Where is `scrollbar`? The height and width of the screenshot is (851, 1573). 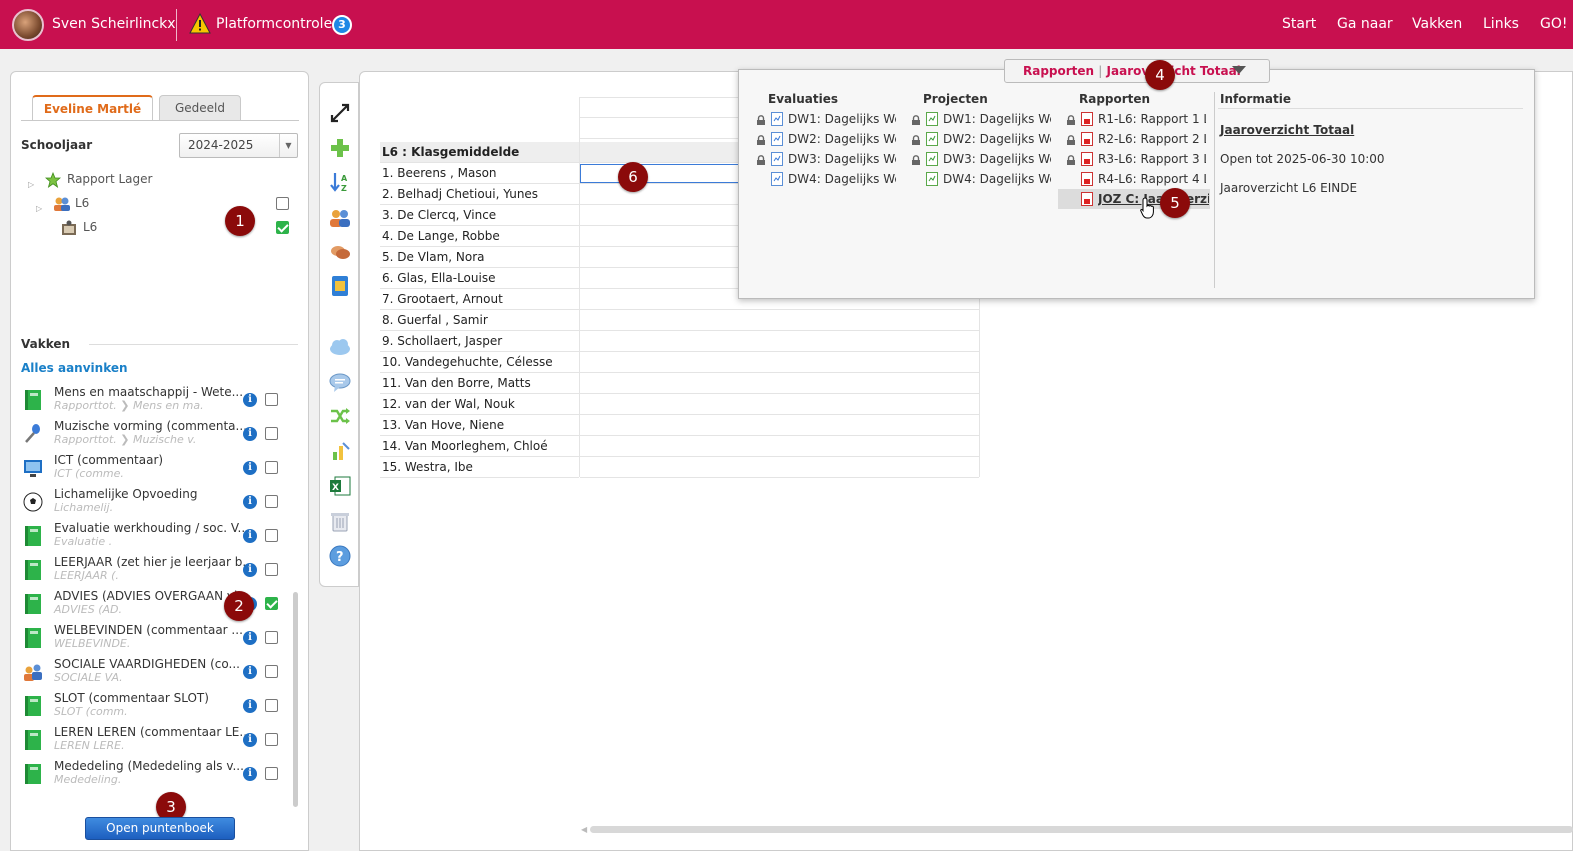 scrollbar is located at coordinates (295, 699).